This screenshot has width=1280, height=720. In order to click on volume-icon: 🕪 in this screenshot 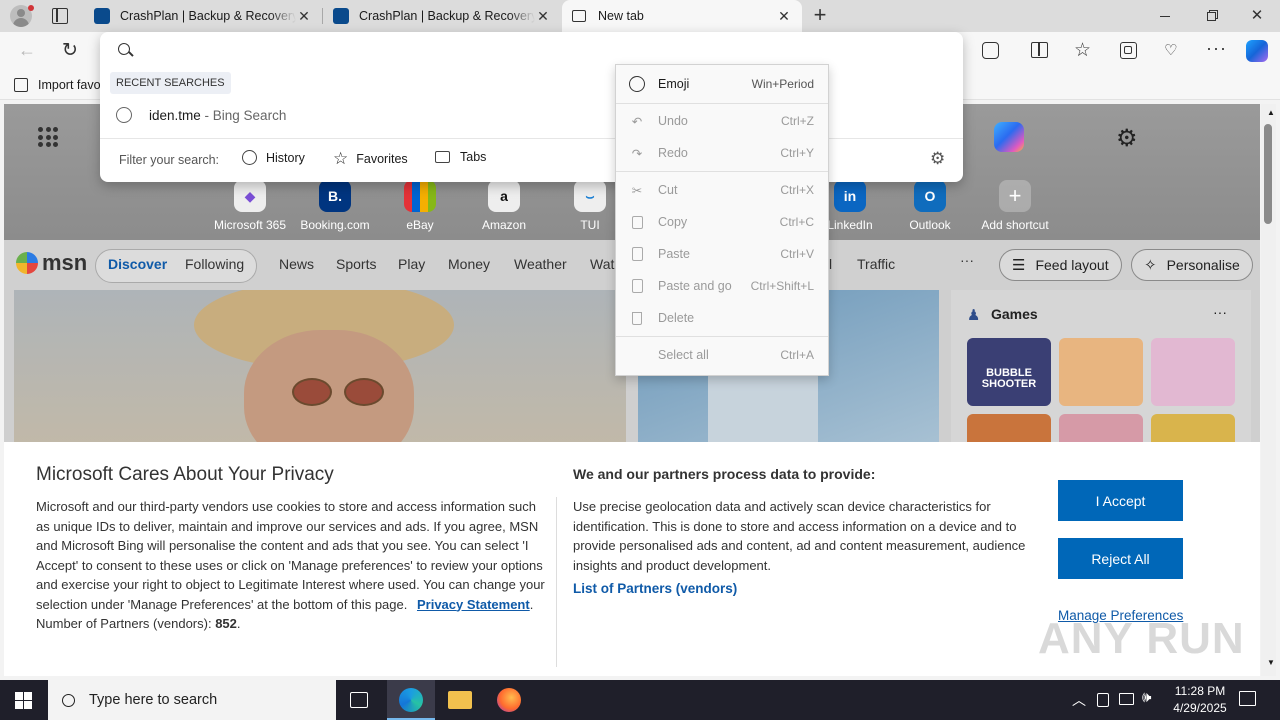, I will do `click(1146, 697)`.